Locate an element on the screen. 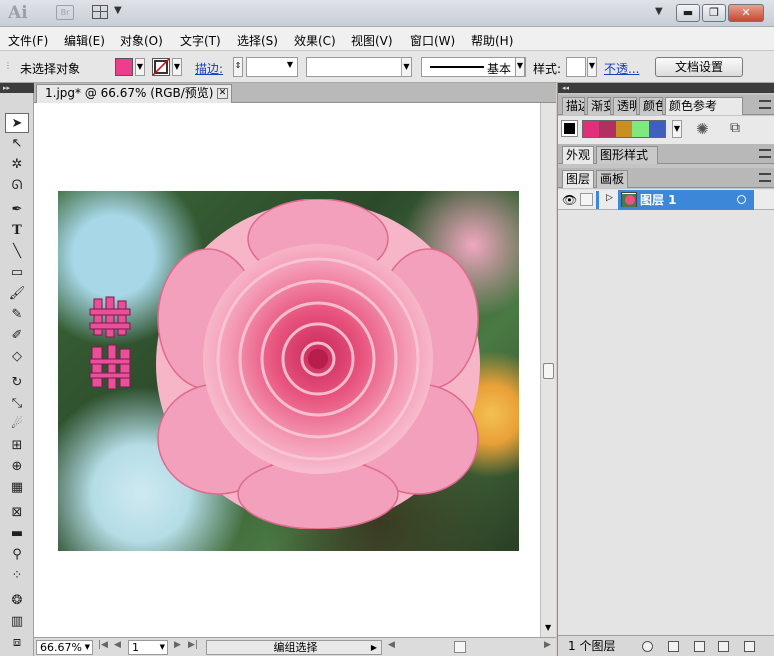 This screenshot has width=774, height=656. harmony-swatches is located at coordinates (624, 129).